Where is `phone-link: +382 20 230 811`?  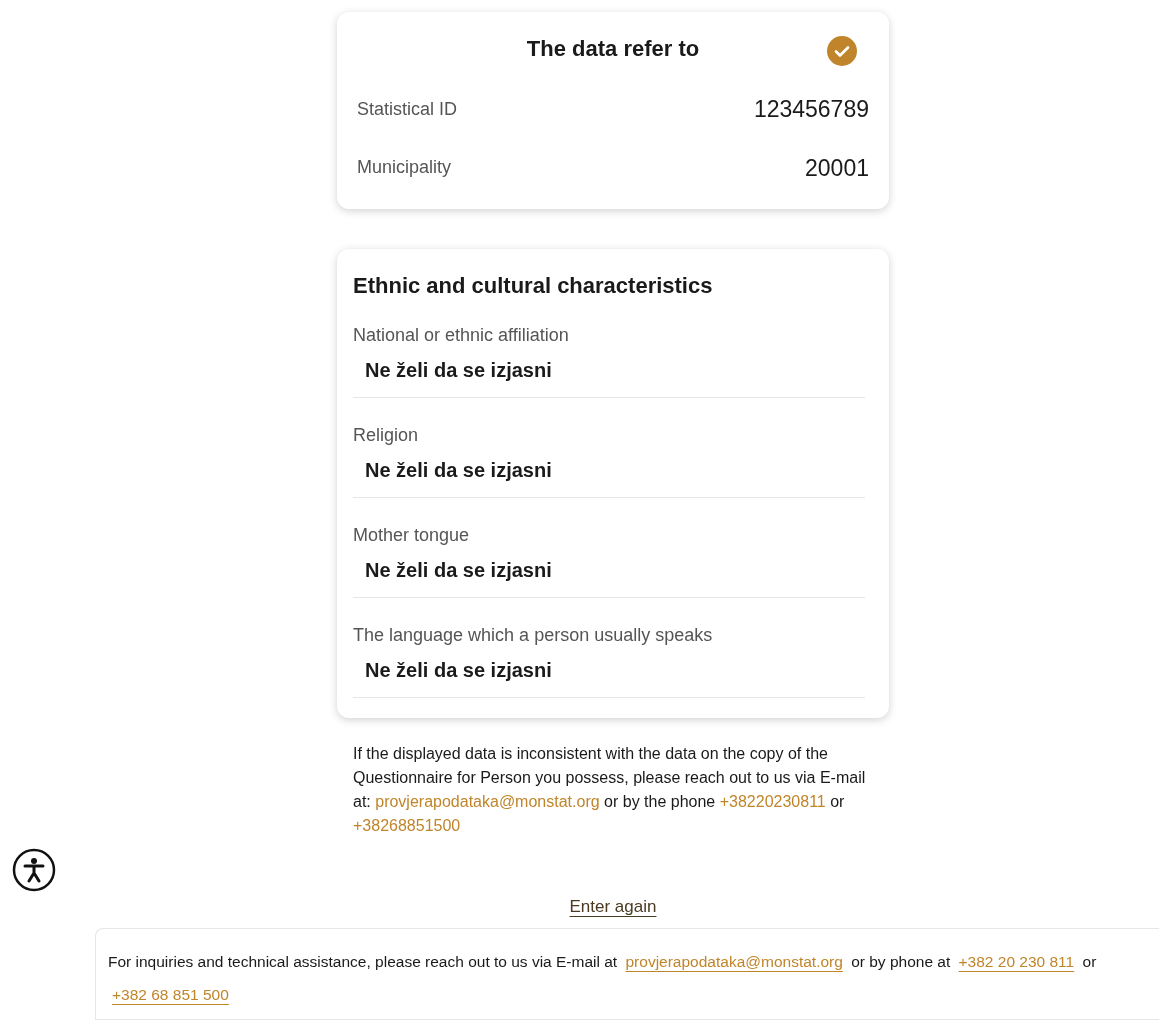
phone-link: +382 20 230 811 is located at coordinates (1016, 961).